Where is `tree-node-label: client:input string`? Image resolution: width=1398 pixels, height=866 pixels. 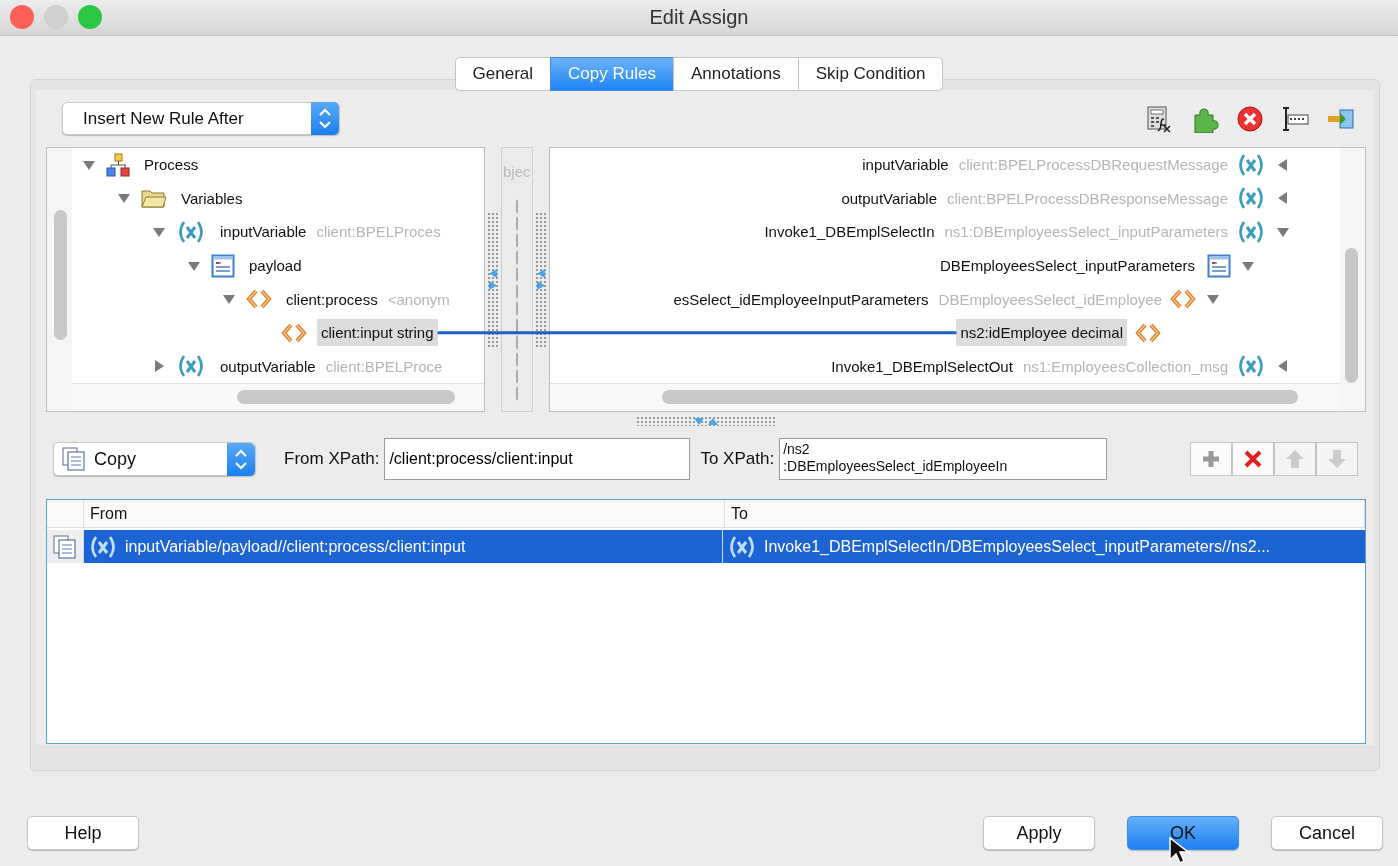
tree-node-label: client:input string is located at coordinates (377, 333).